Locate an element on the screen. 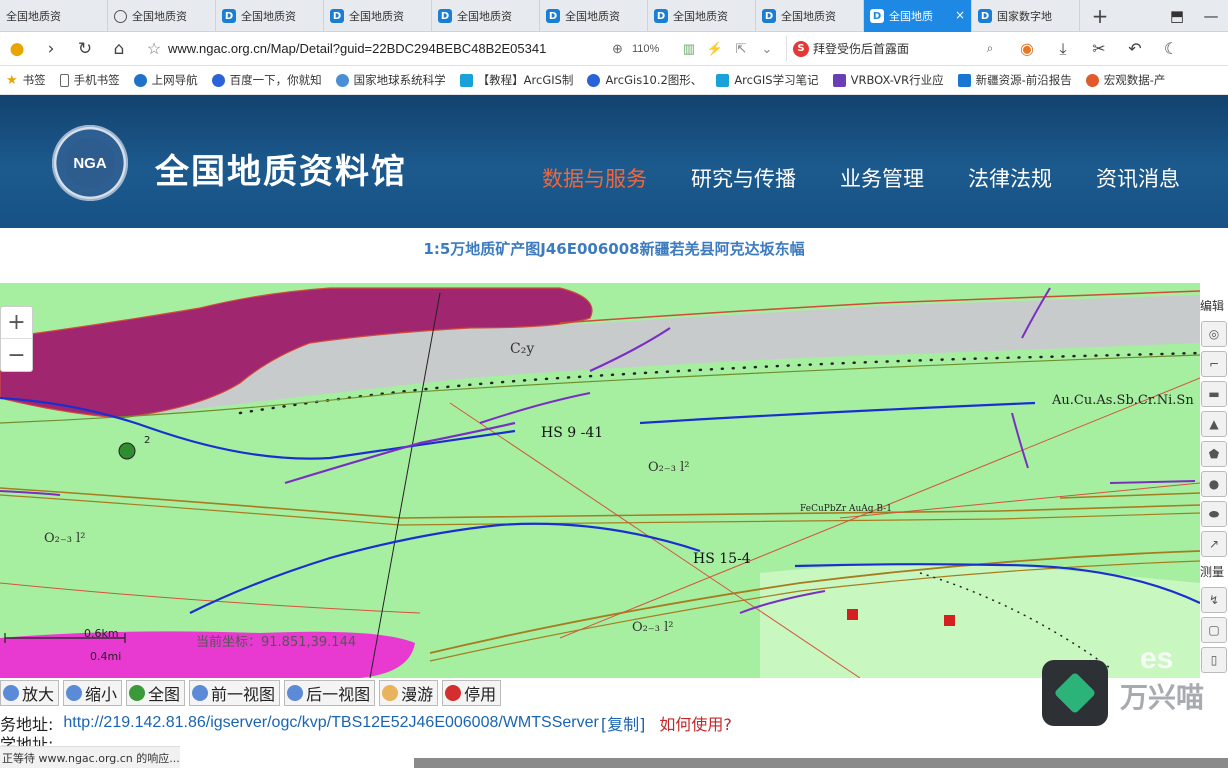 This screenshot has width=1228, height=768. gamepad-icon: ◉ is located at coordinates (1027, 48).